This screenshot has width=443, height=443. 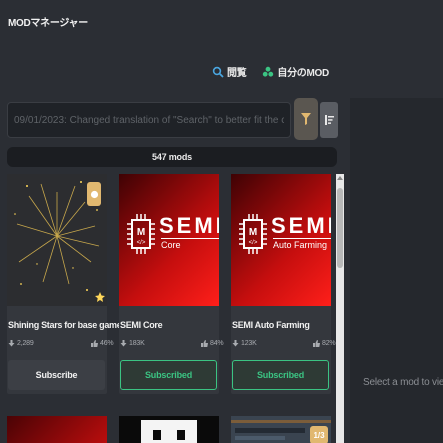 I want to click on rating: 84%, so click(x=212, y=343).